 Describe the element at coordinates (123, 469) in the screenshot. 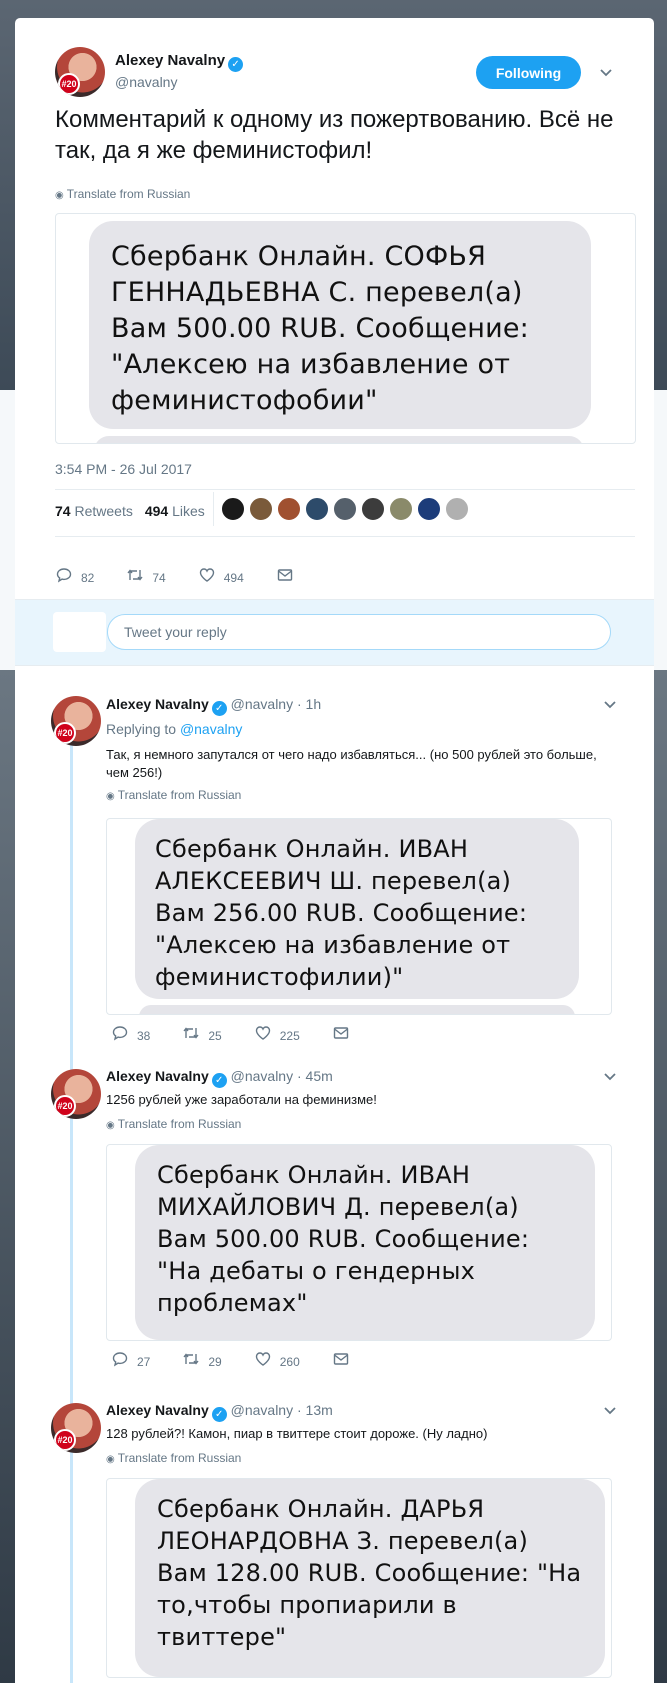

I see `tweet-timestamp: 3:54 PM - 26 Jul 2017` at that location.